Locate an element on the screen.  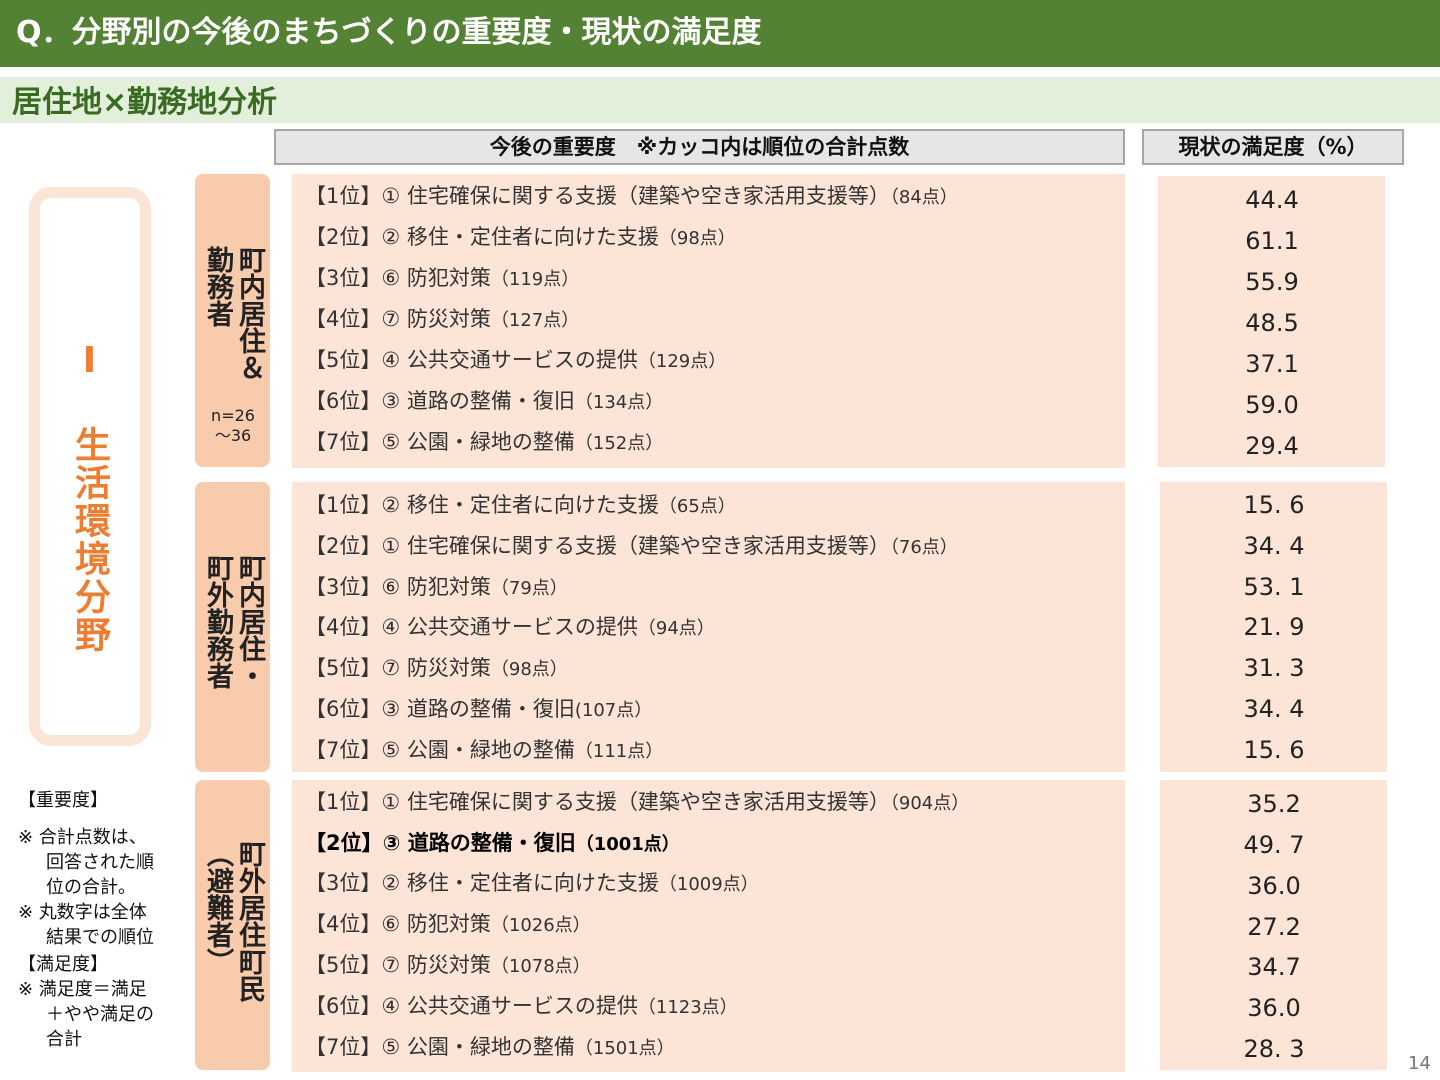
list-item: 【5位】④ 公共交通サービスの提供（129点） is located at coordinates (516, 360).